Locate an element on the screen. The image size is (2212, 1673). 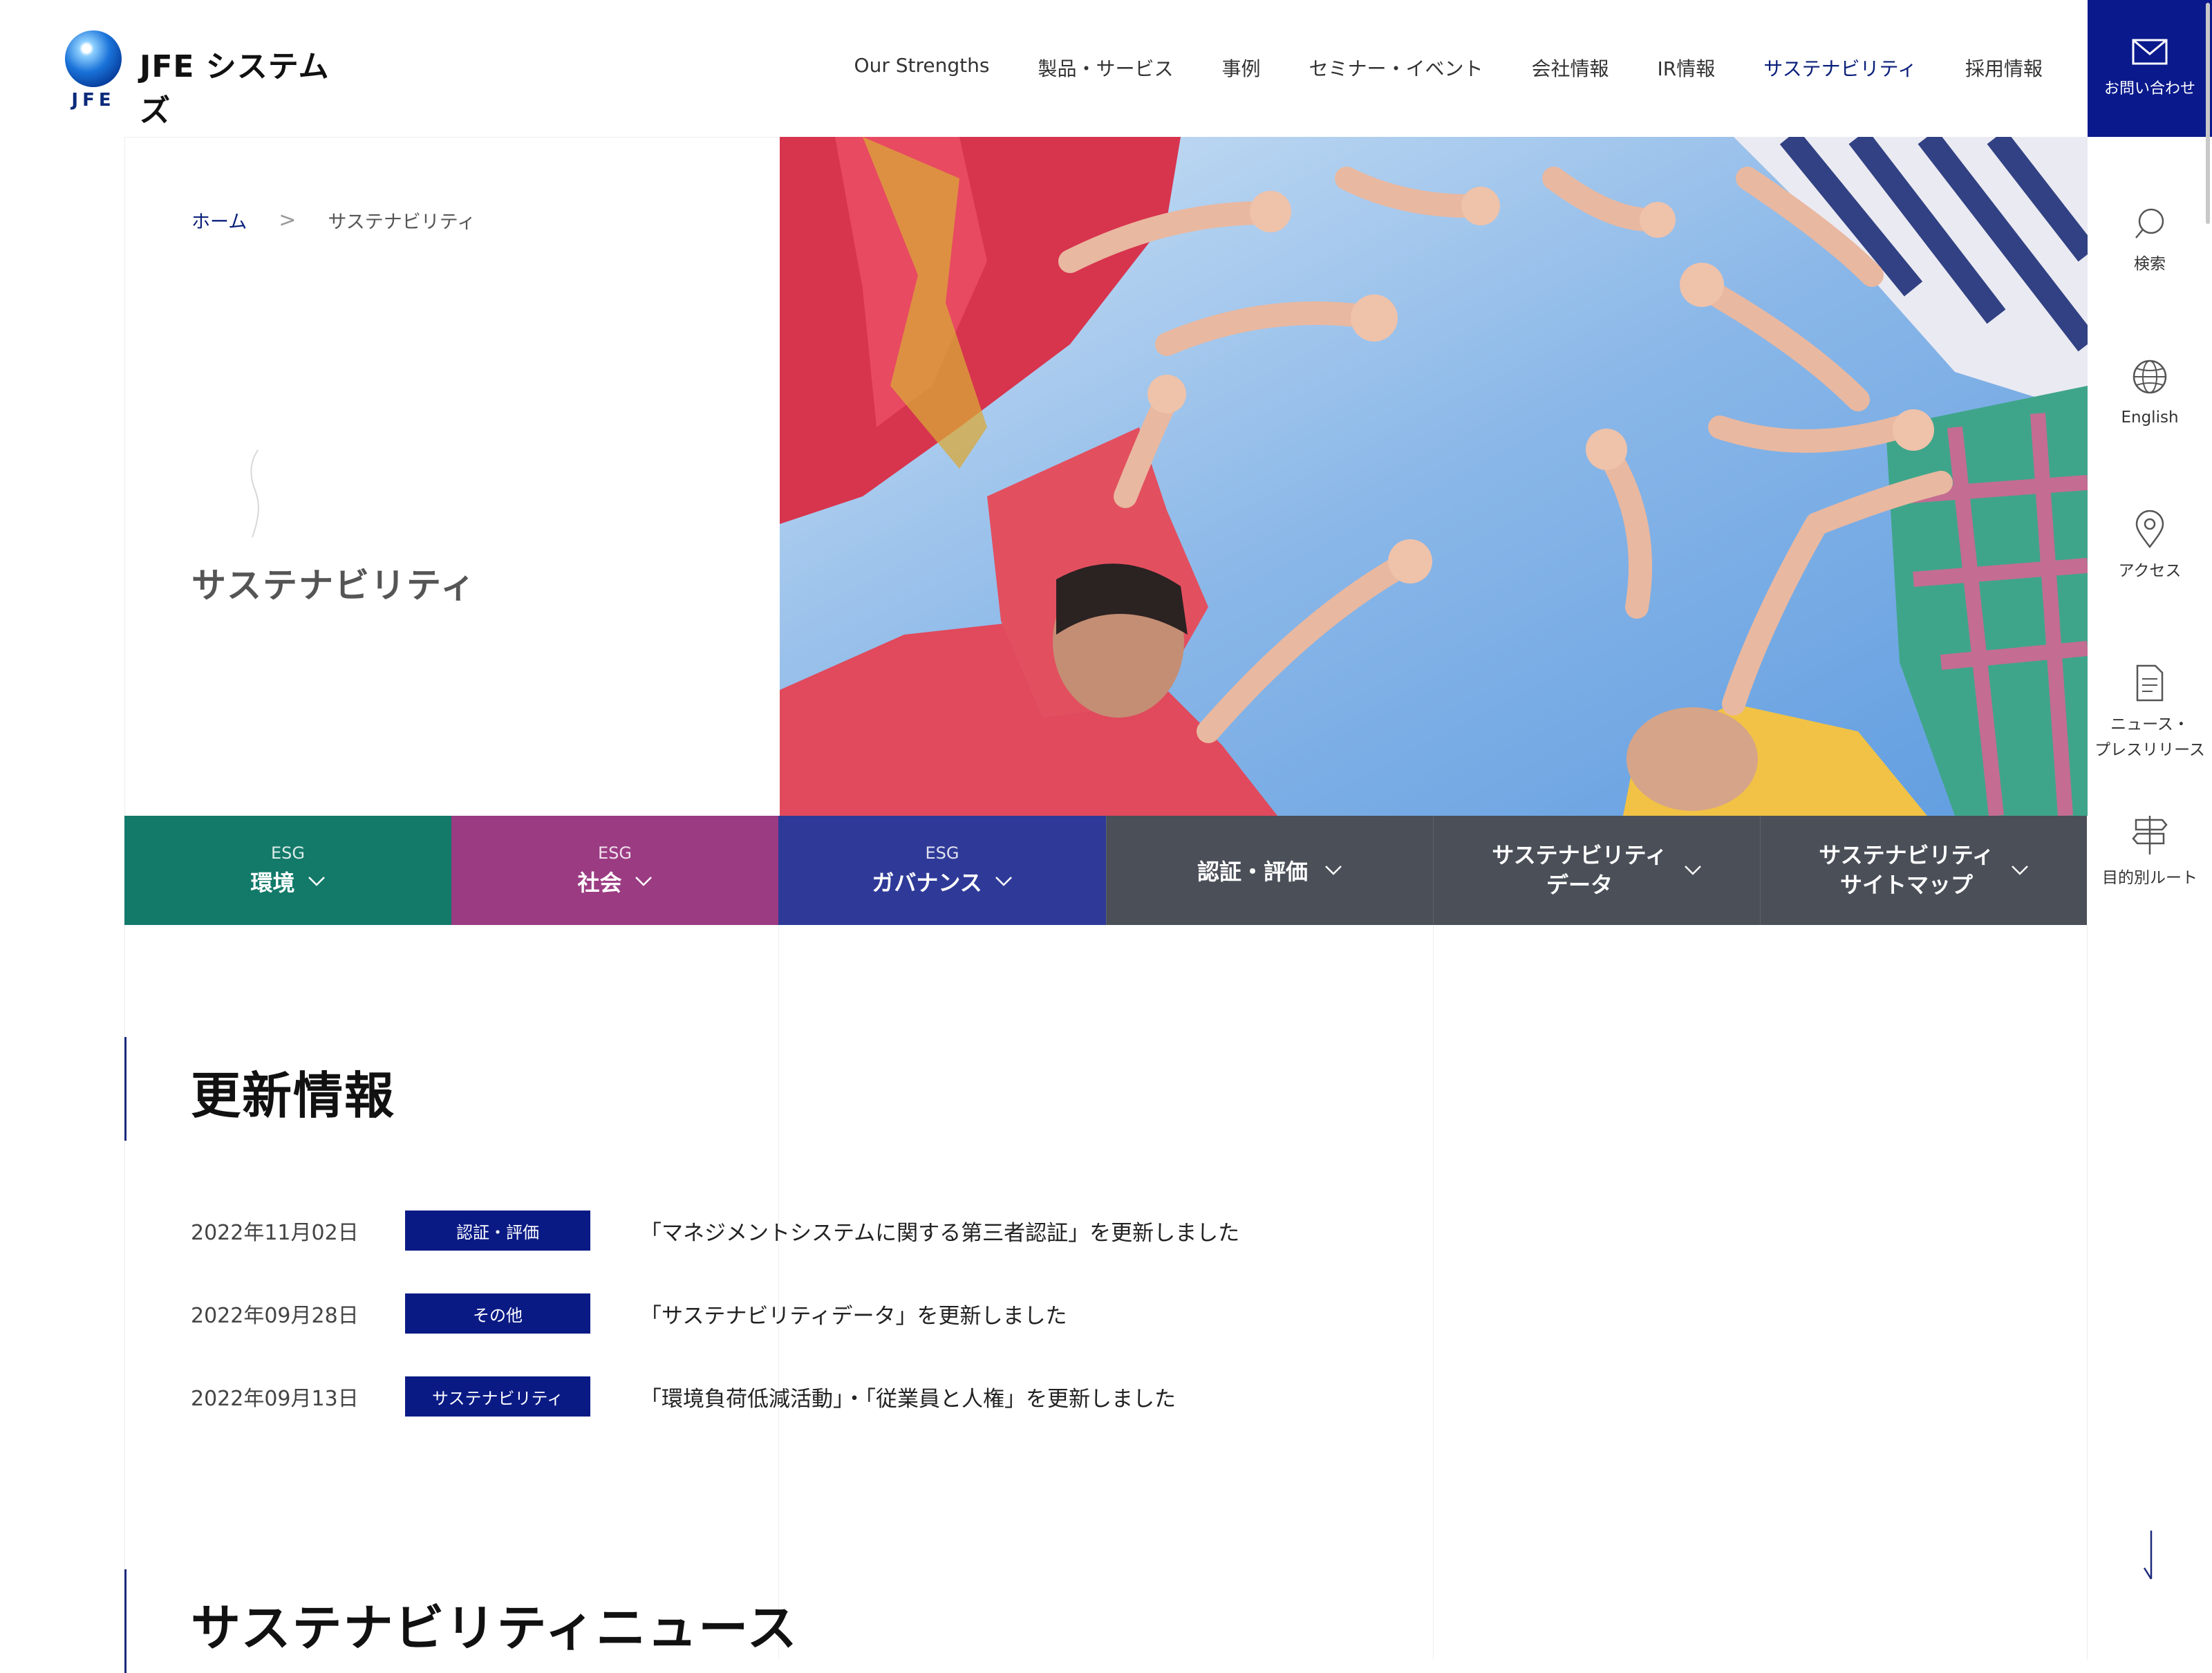
sustainability-news-heading: サステナビリティニュース is located at coordinates (494, 1628).